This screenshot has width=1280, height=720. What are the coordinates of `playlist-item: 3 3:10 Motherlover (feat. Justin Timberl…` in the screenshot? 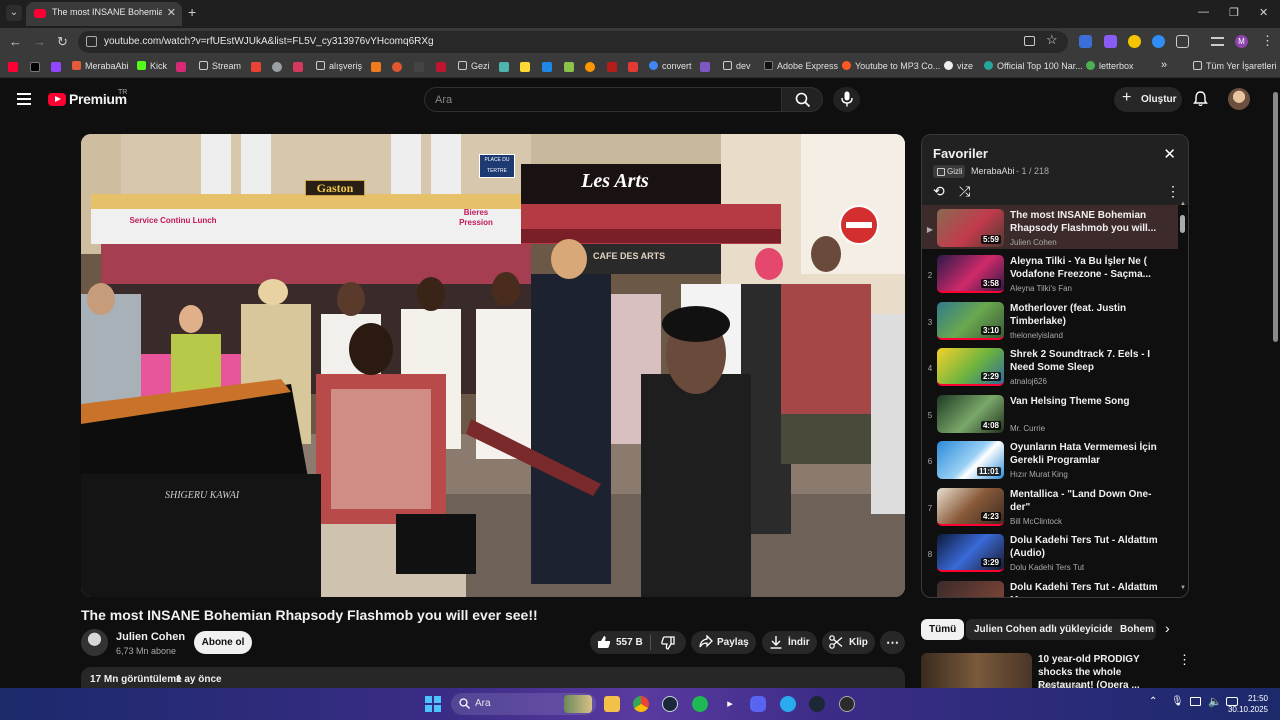 It's located at (1050, 320).